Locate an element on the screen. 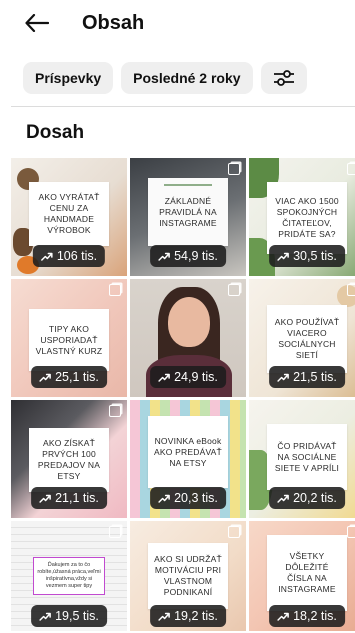 The width and height of the screenshot is (355, 633). reach-badge: 54,9 tis. is located at coordinates (188, 256).